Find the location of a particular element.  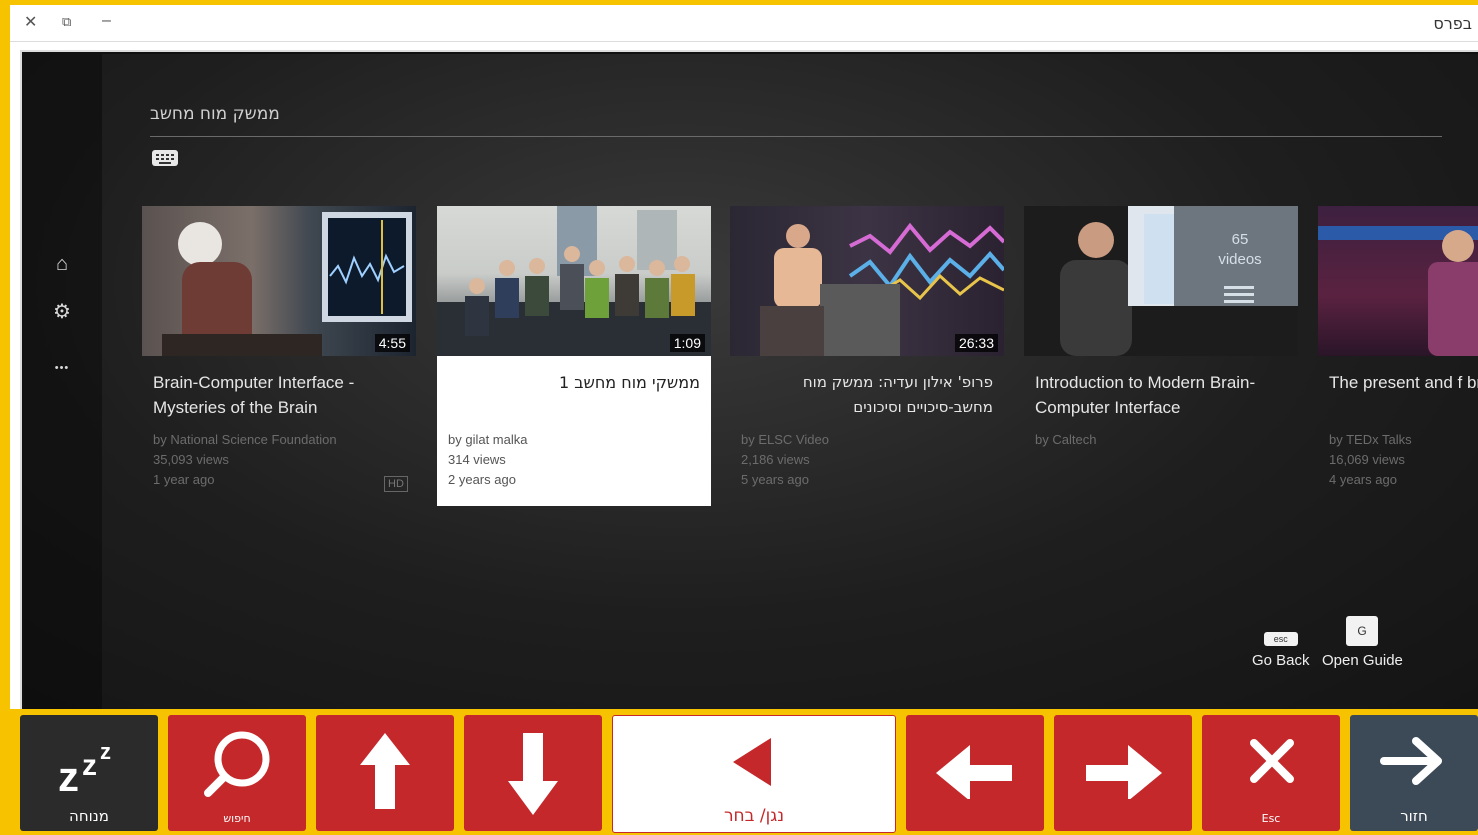

esc-button: Esc is located at coordinates (1271, 773).